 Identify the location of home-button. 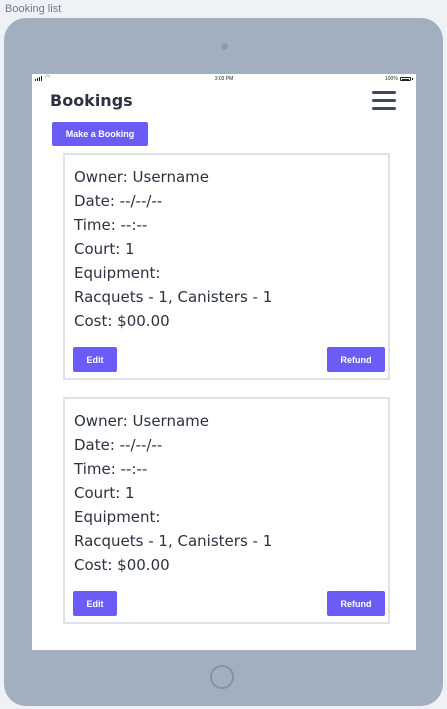
(222, 677).